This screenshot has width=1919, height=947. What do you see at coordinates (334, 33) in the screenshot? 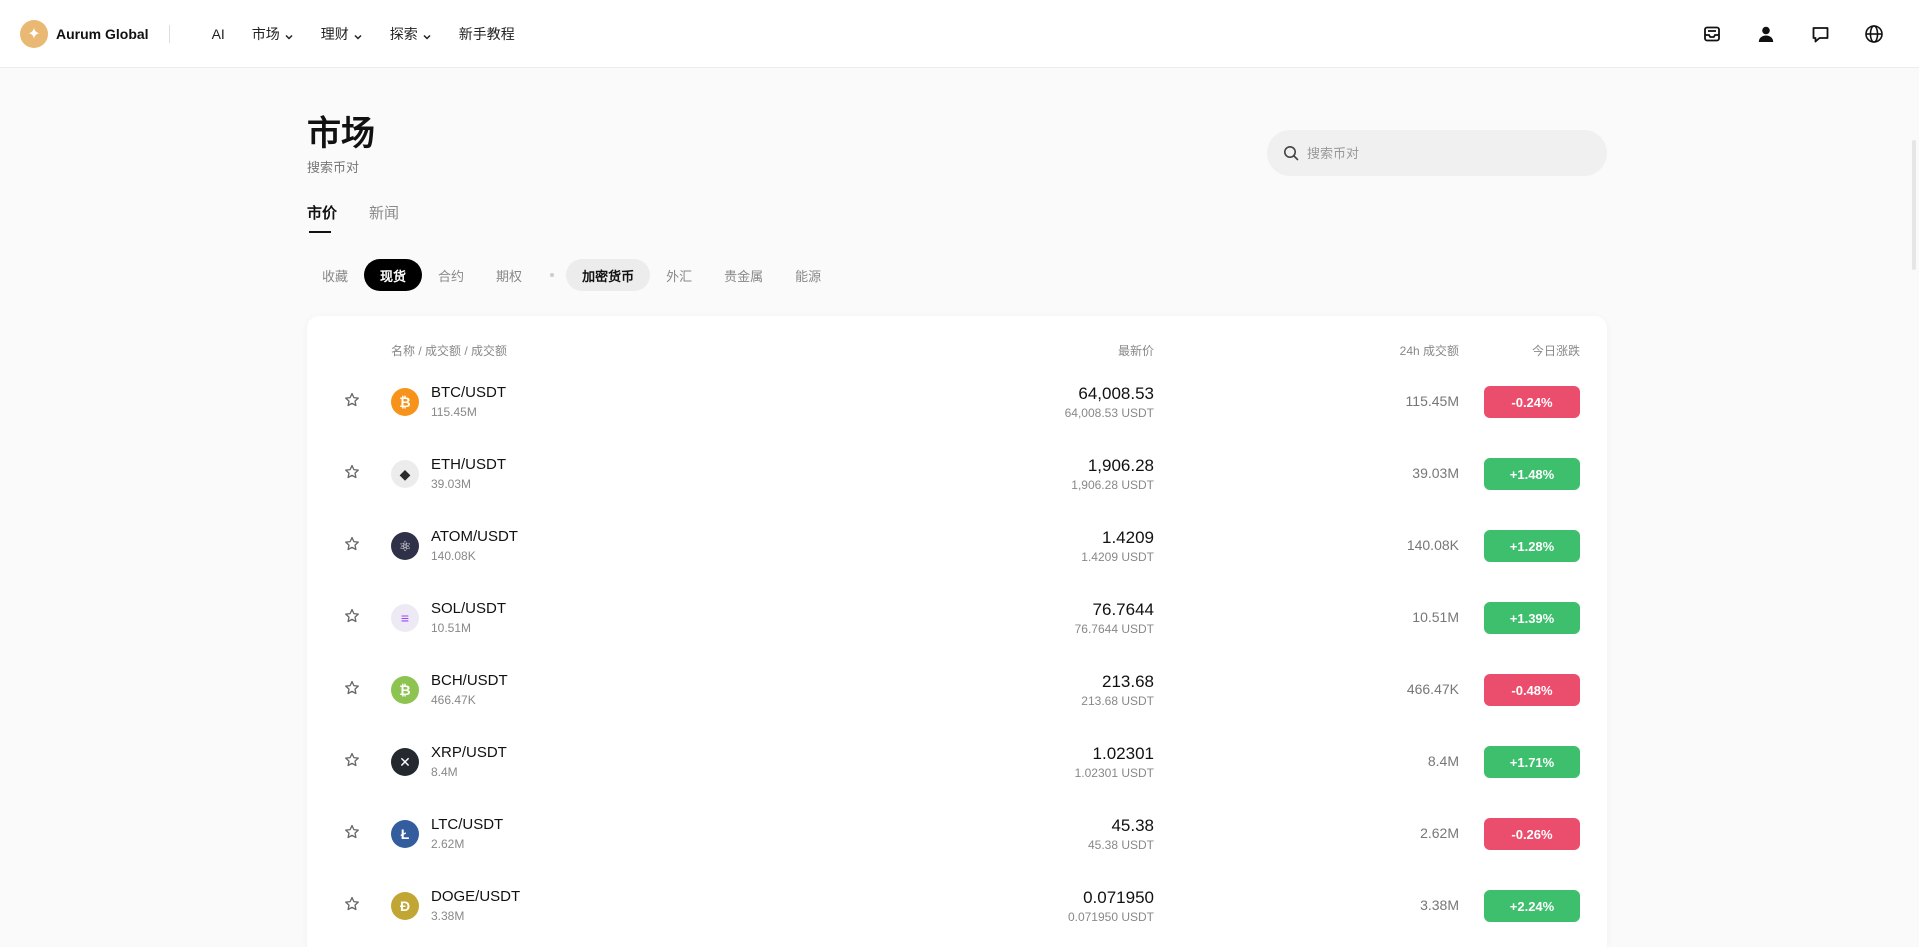
I see `nav-item-label: 理财` at bounding box center [334, 33].